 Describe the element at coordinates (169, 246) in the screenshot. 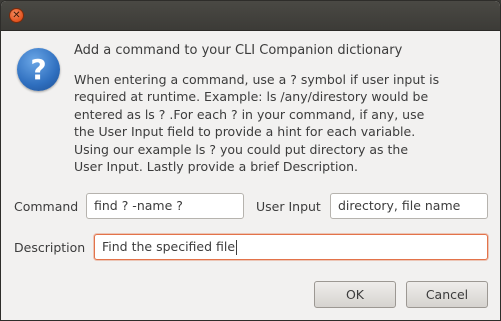

I see `description-value: Find the specified file` at that location.